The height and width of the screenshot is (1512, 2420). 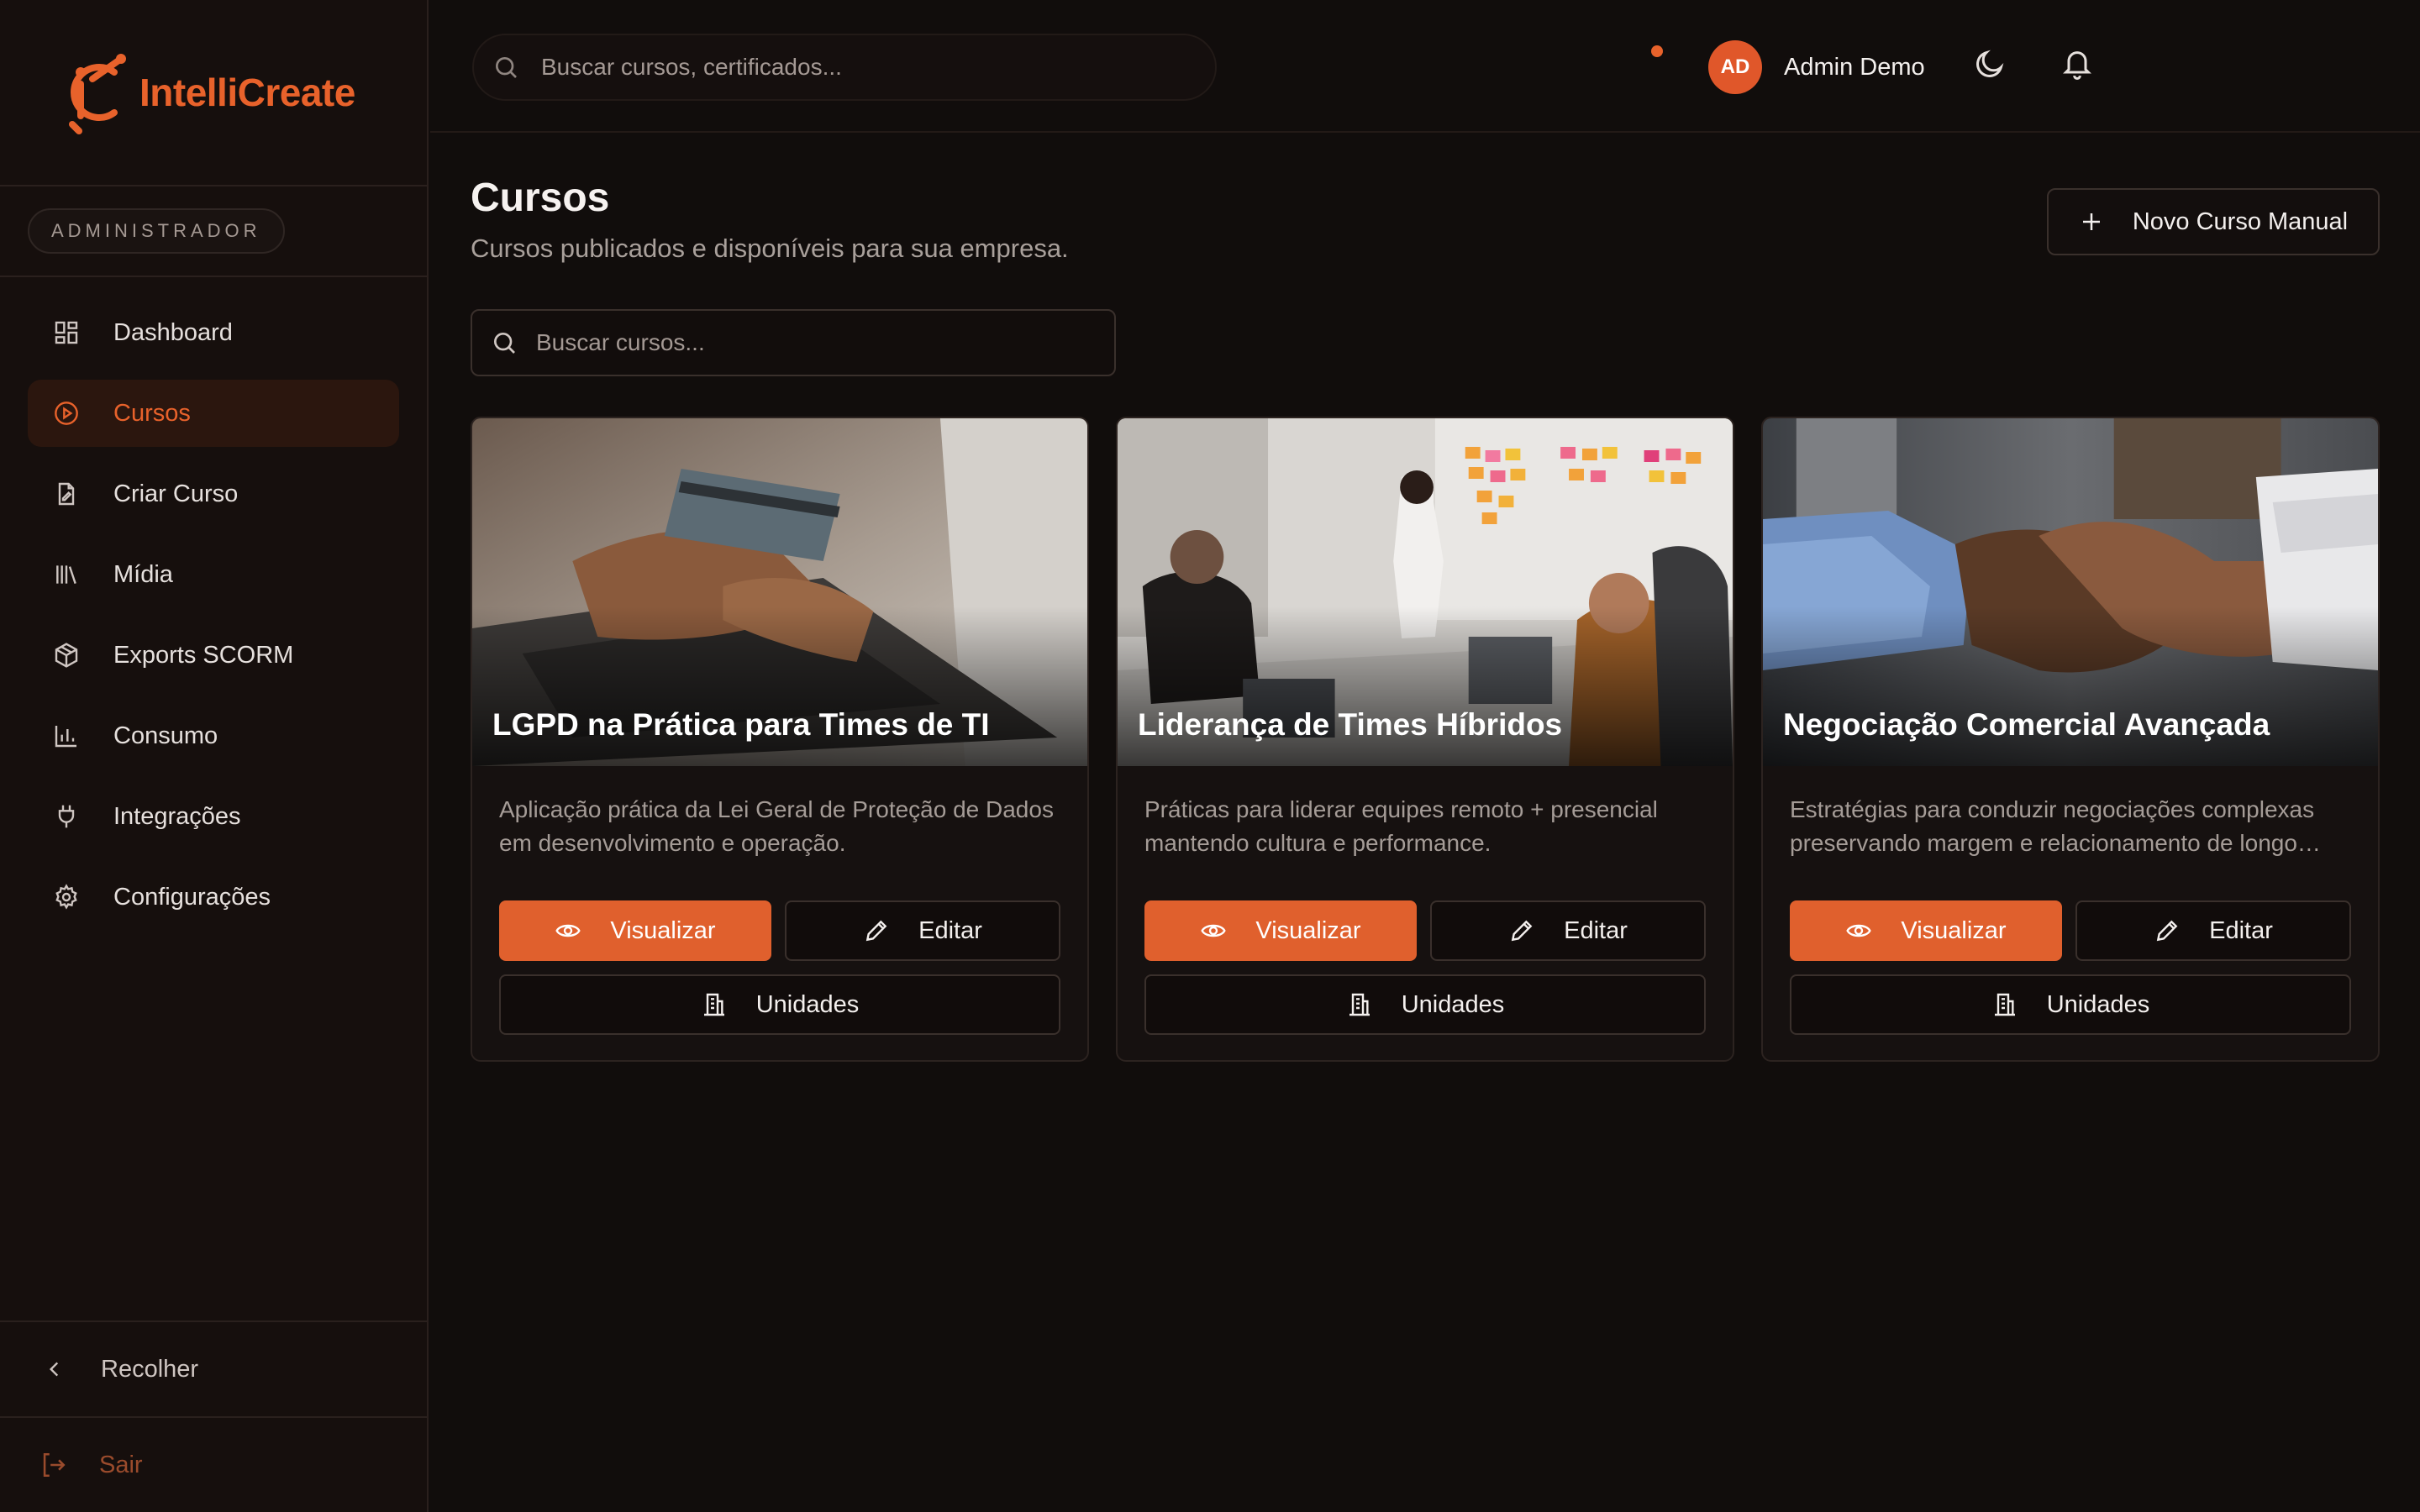 I want to click on course-thumbnail: Liderança de Times Híbridos, so click(x=1425, y=592).